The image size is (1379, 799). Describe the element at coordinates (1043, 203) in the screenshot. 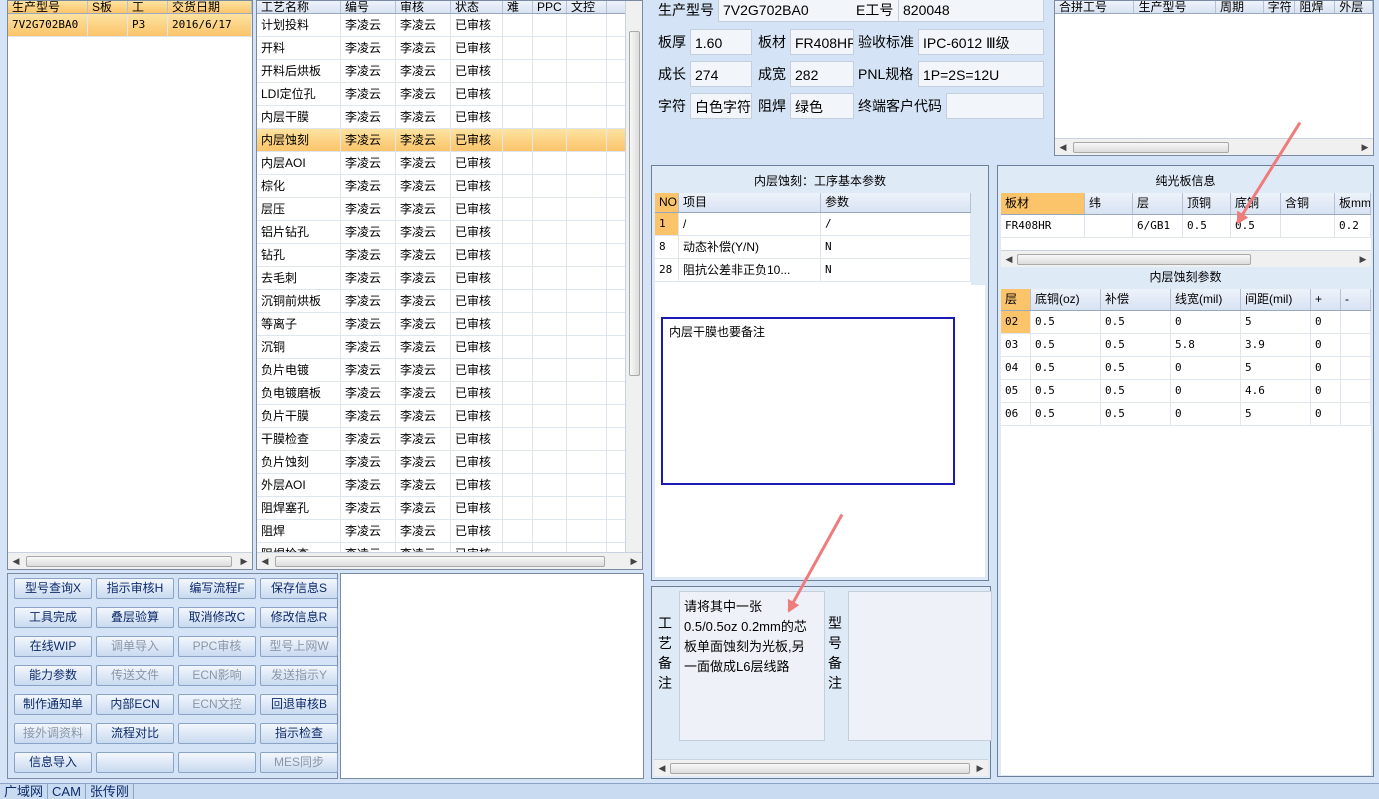

I see `column-header: 板材` at that location.